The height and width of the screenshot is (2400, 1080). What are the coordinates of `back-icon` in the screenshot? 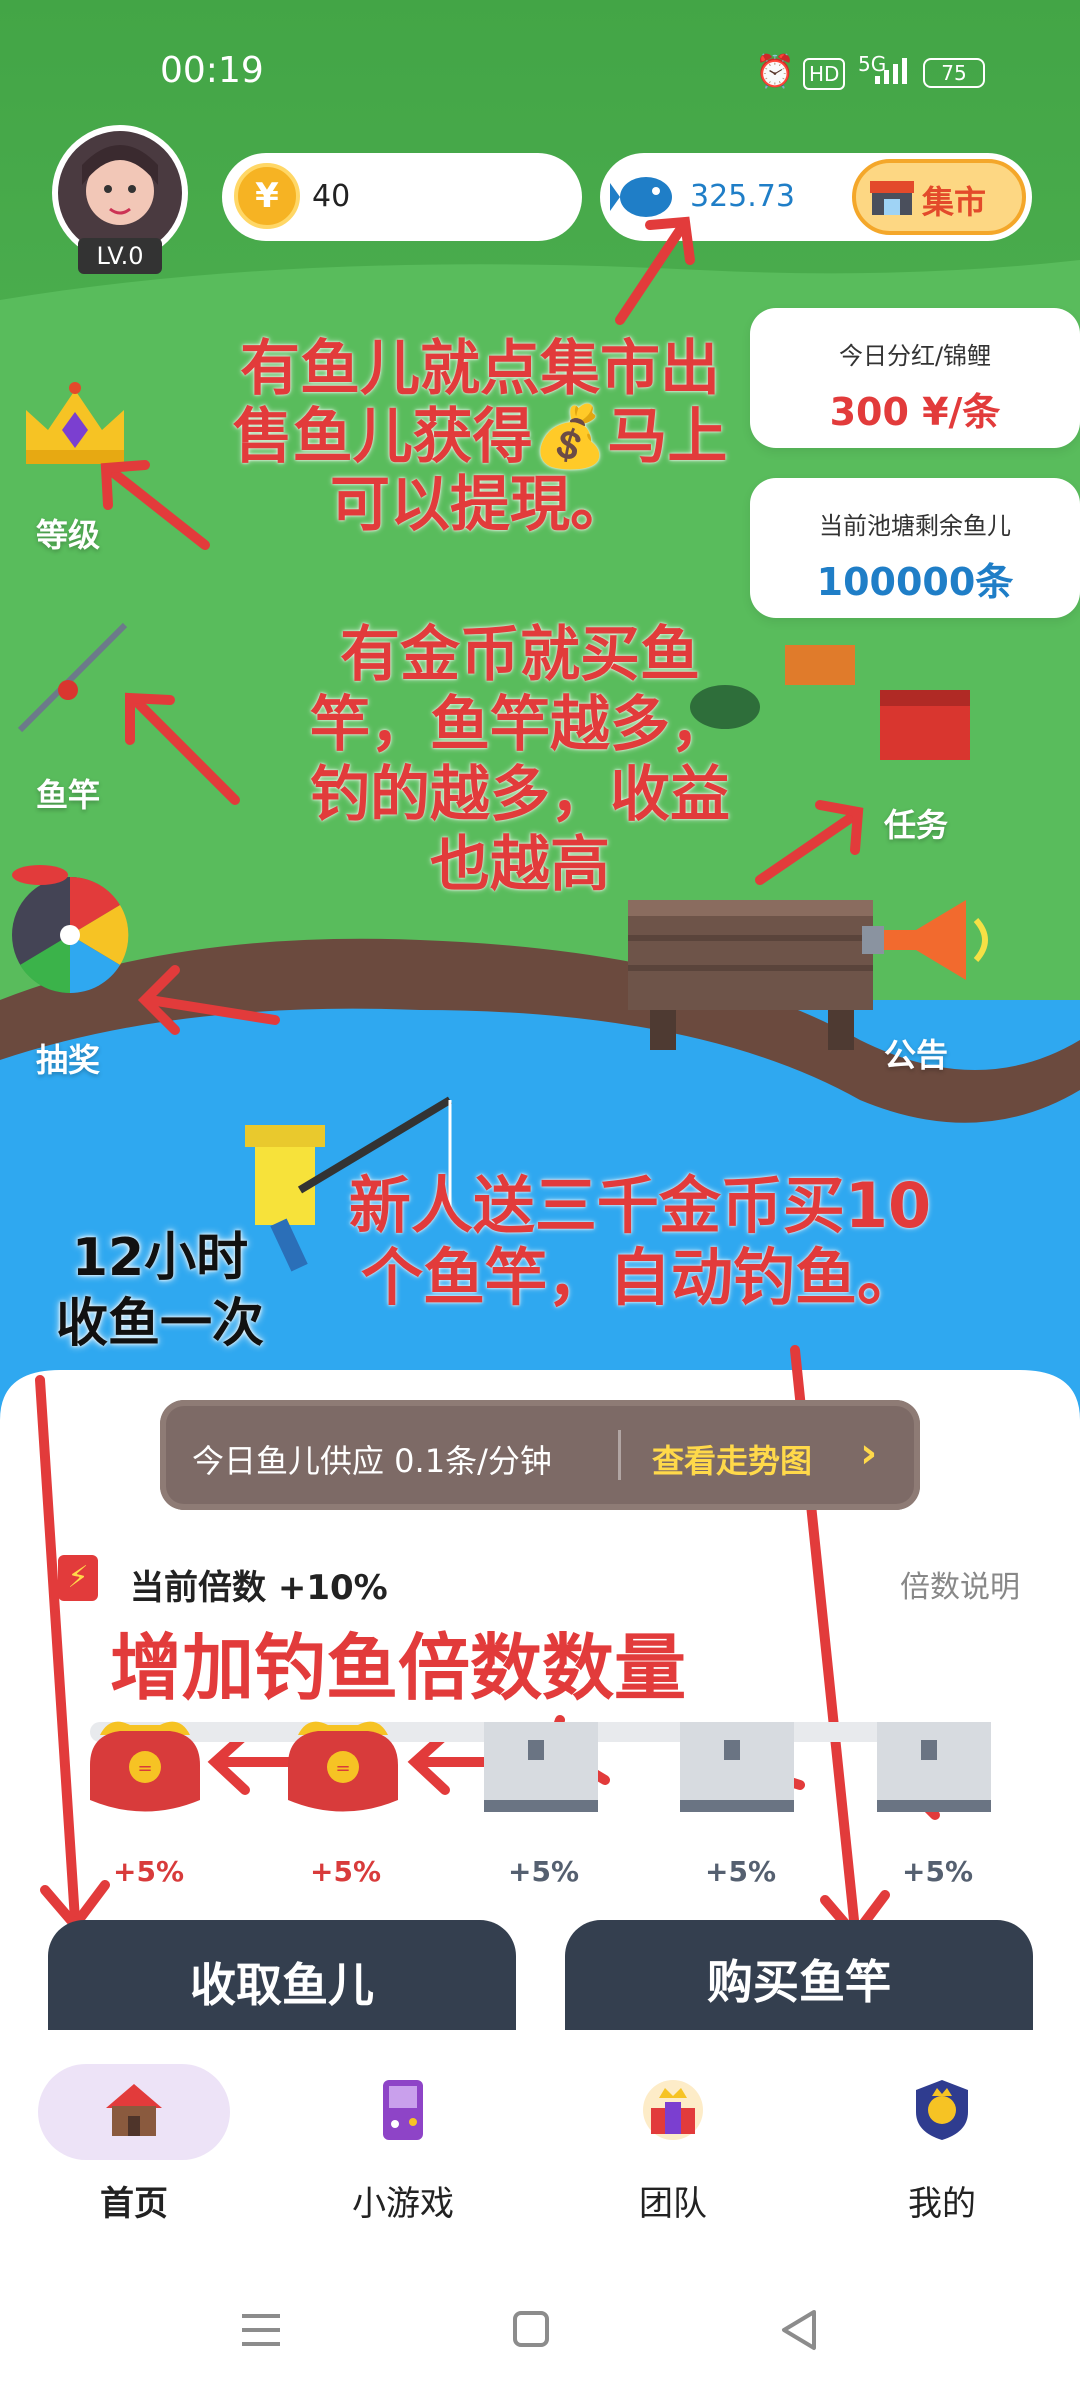 It's located at (800, 2330).